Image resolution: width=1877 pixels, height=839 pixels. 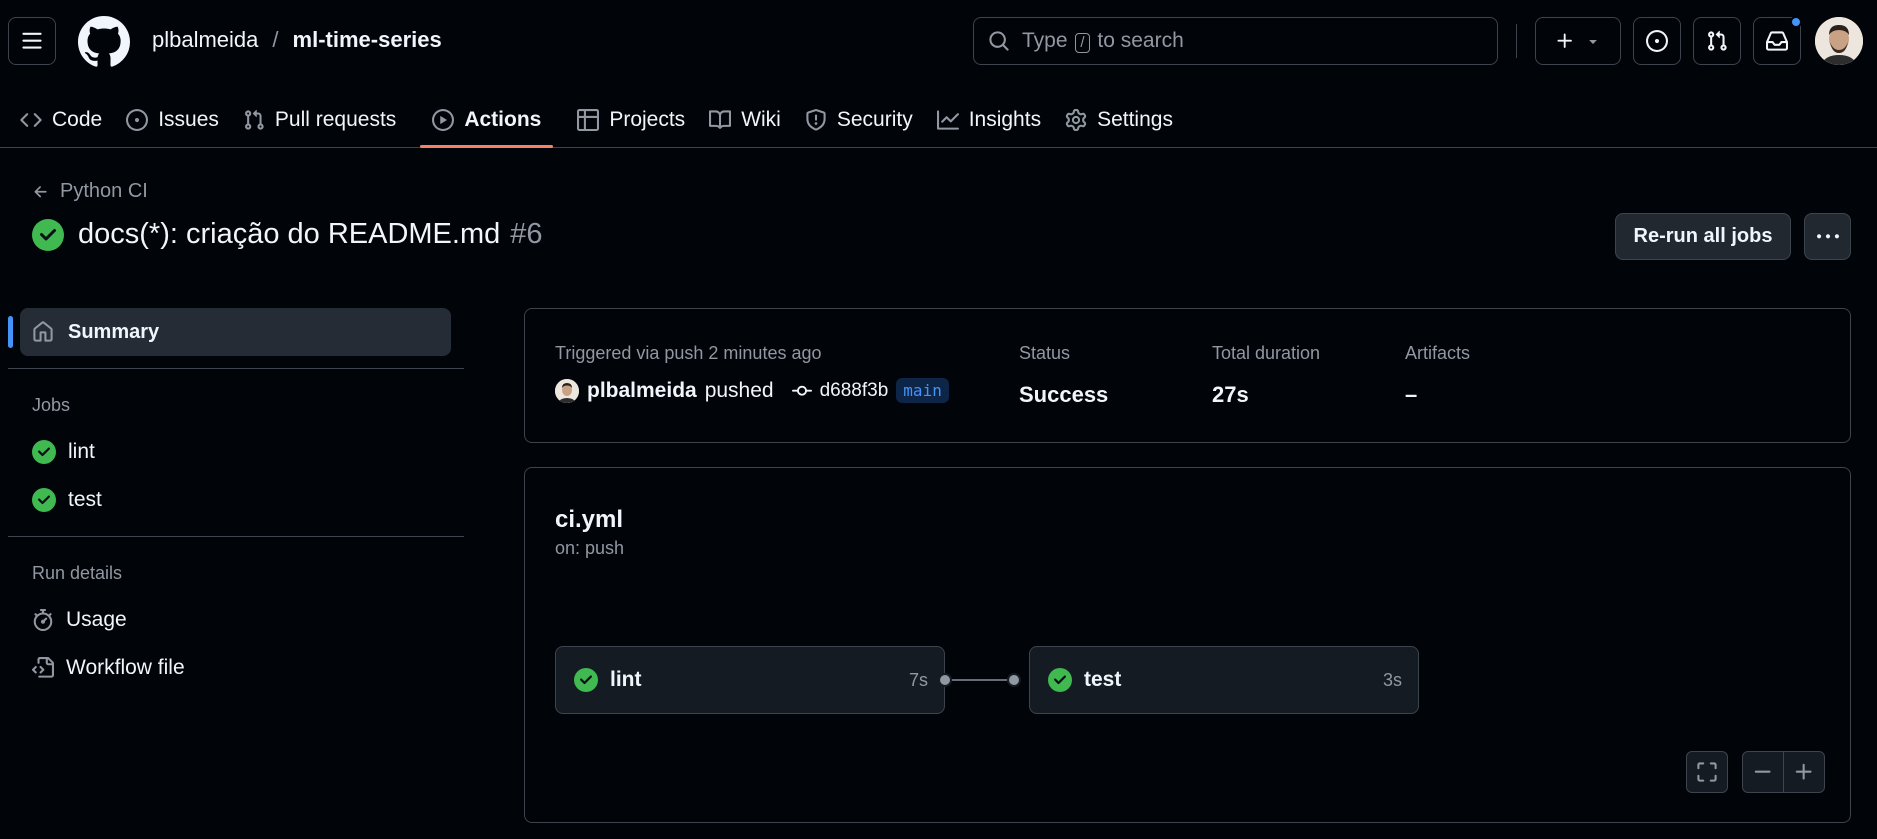 I want to click on tab-projects: Projects, so click(x=631, y=120).